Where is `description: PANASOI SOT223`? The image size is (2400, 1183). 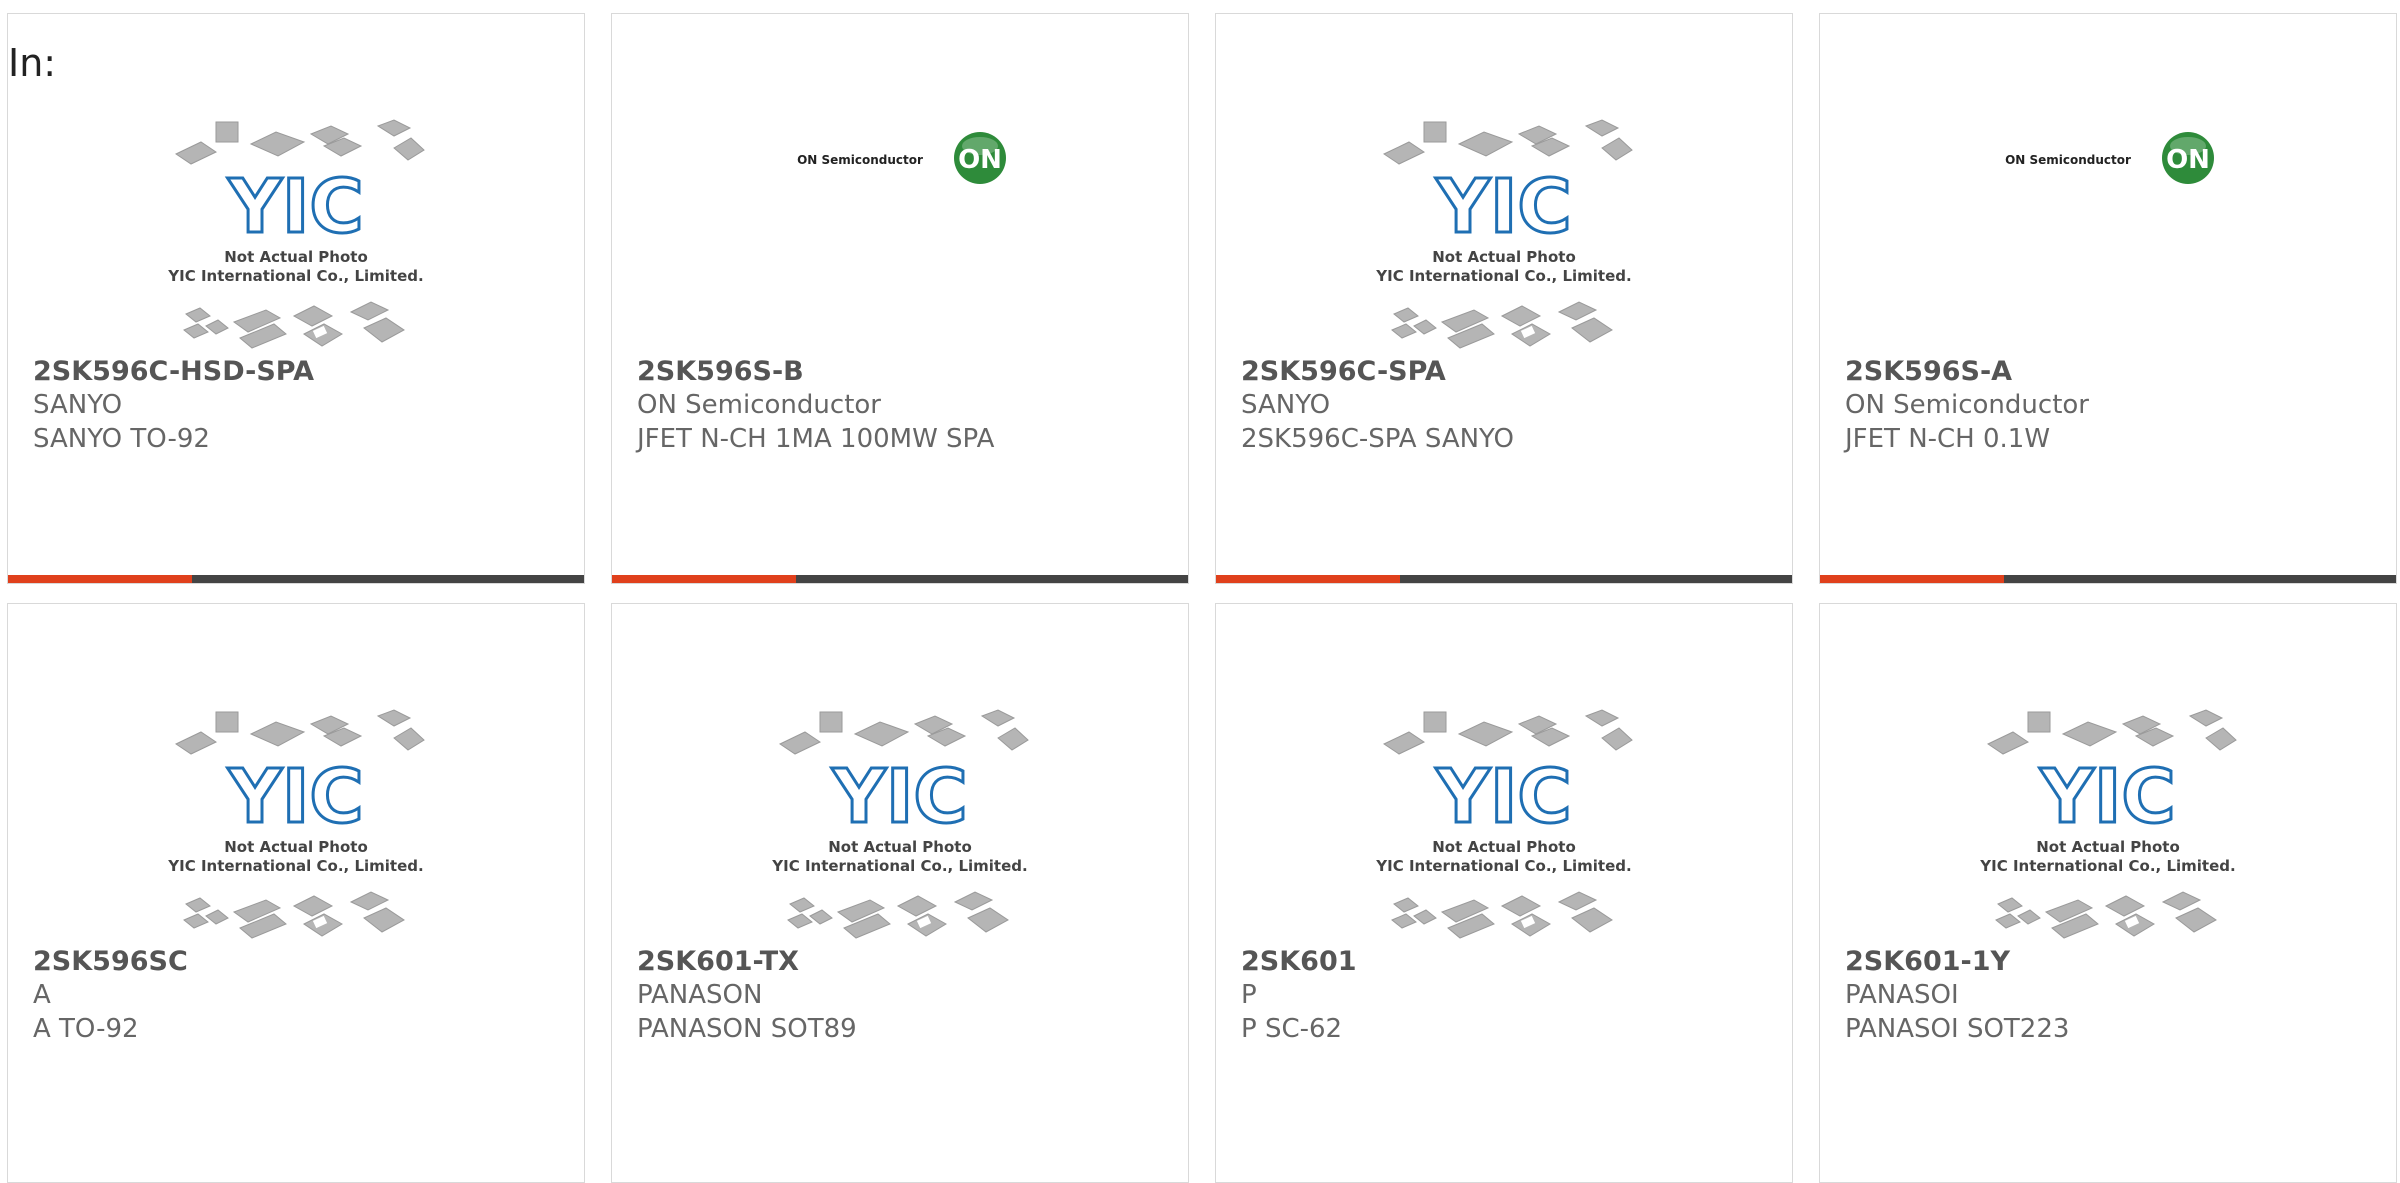
description: PANASOI SOT223 is located at coordinates (1957, 1029).